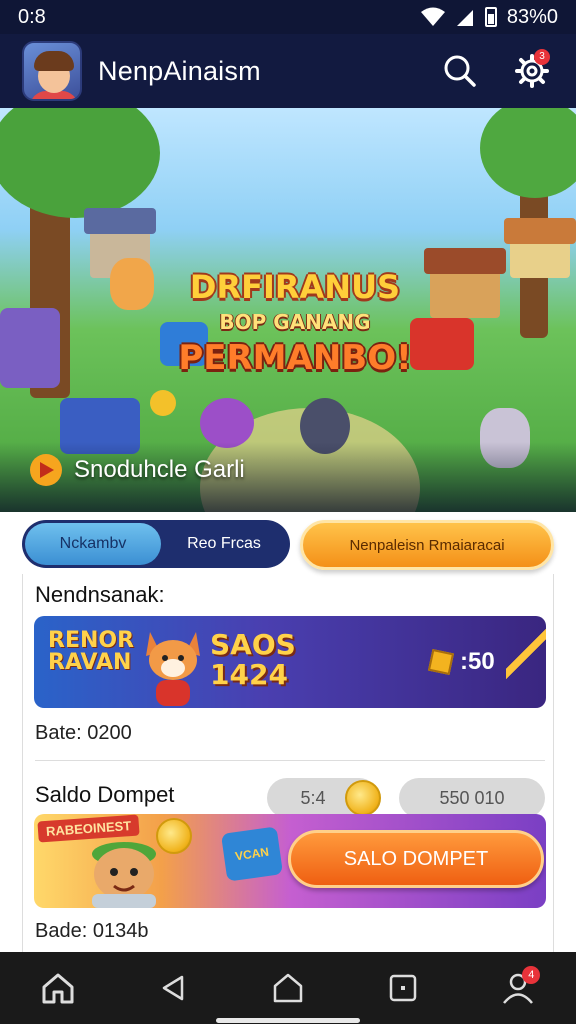 Image resolution: width=576 pixels, height=1024 pixels. I want to click on gold-cube-icon, so click(441, 662).